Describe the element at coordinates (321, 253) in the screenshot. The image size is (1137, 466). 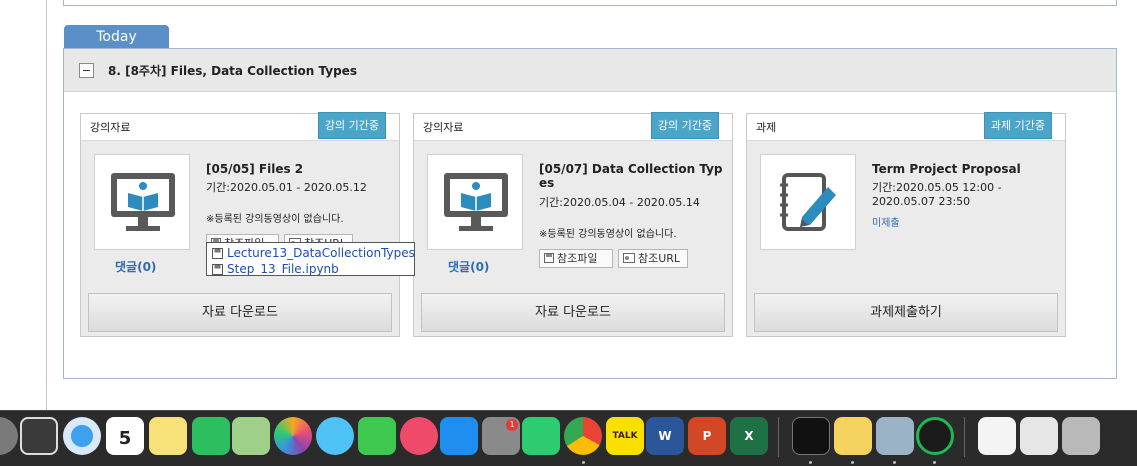
I see `attachment-name: Lecture13_DataCollectionTypes` at that location.